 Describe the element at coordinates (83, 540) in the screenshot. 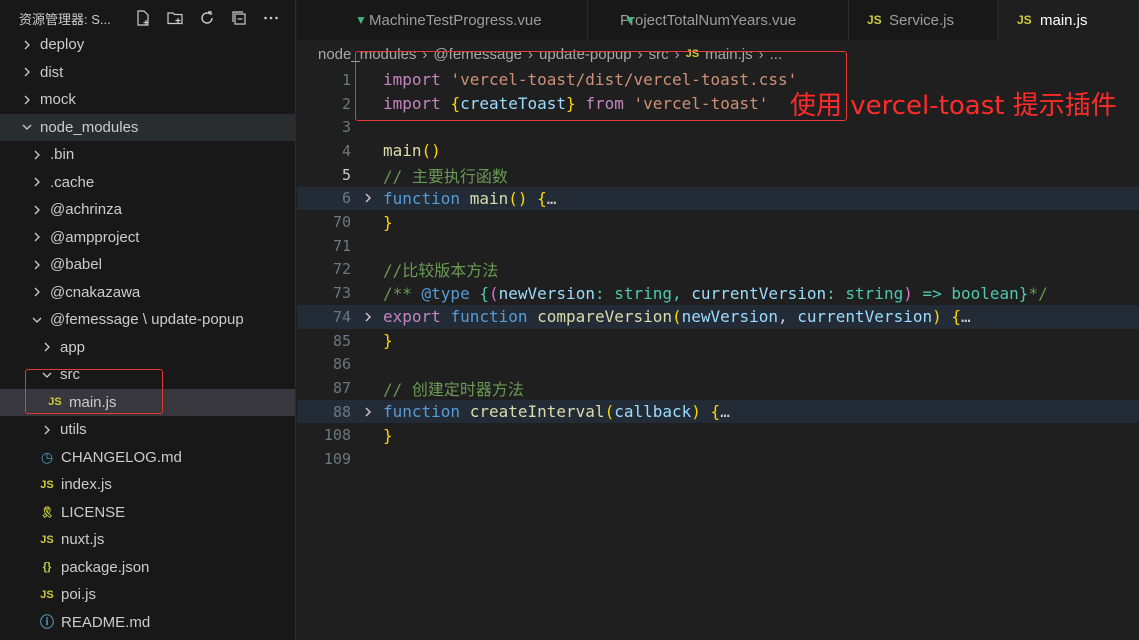

I see `tree-item-label: nuxt.js` at that location.